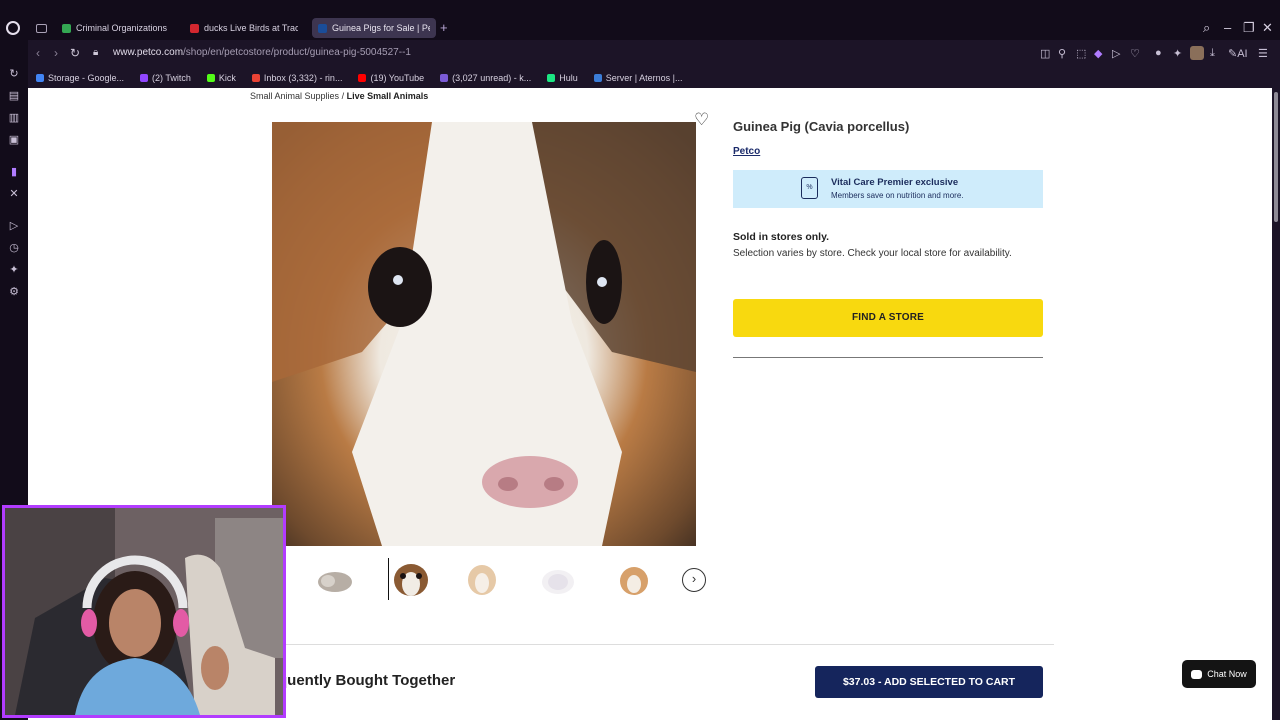  What do you see at coordinates (701, 120) in the screenshot?
I see `favorite-heart-icon: ♡` at bounding box center [701, 120].